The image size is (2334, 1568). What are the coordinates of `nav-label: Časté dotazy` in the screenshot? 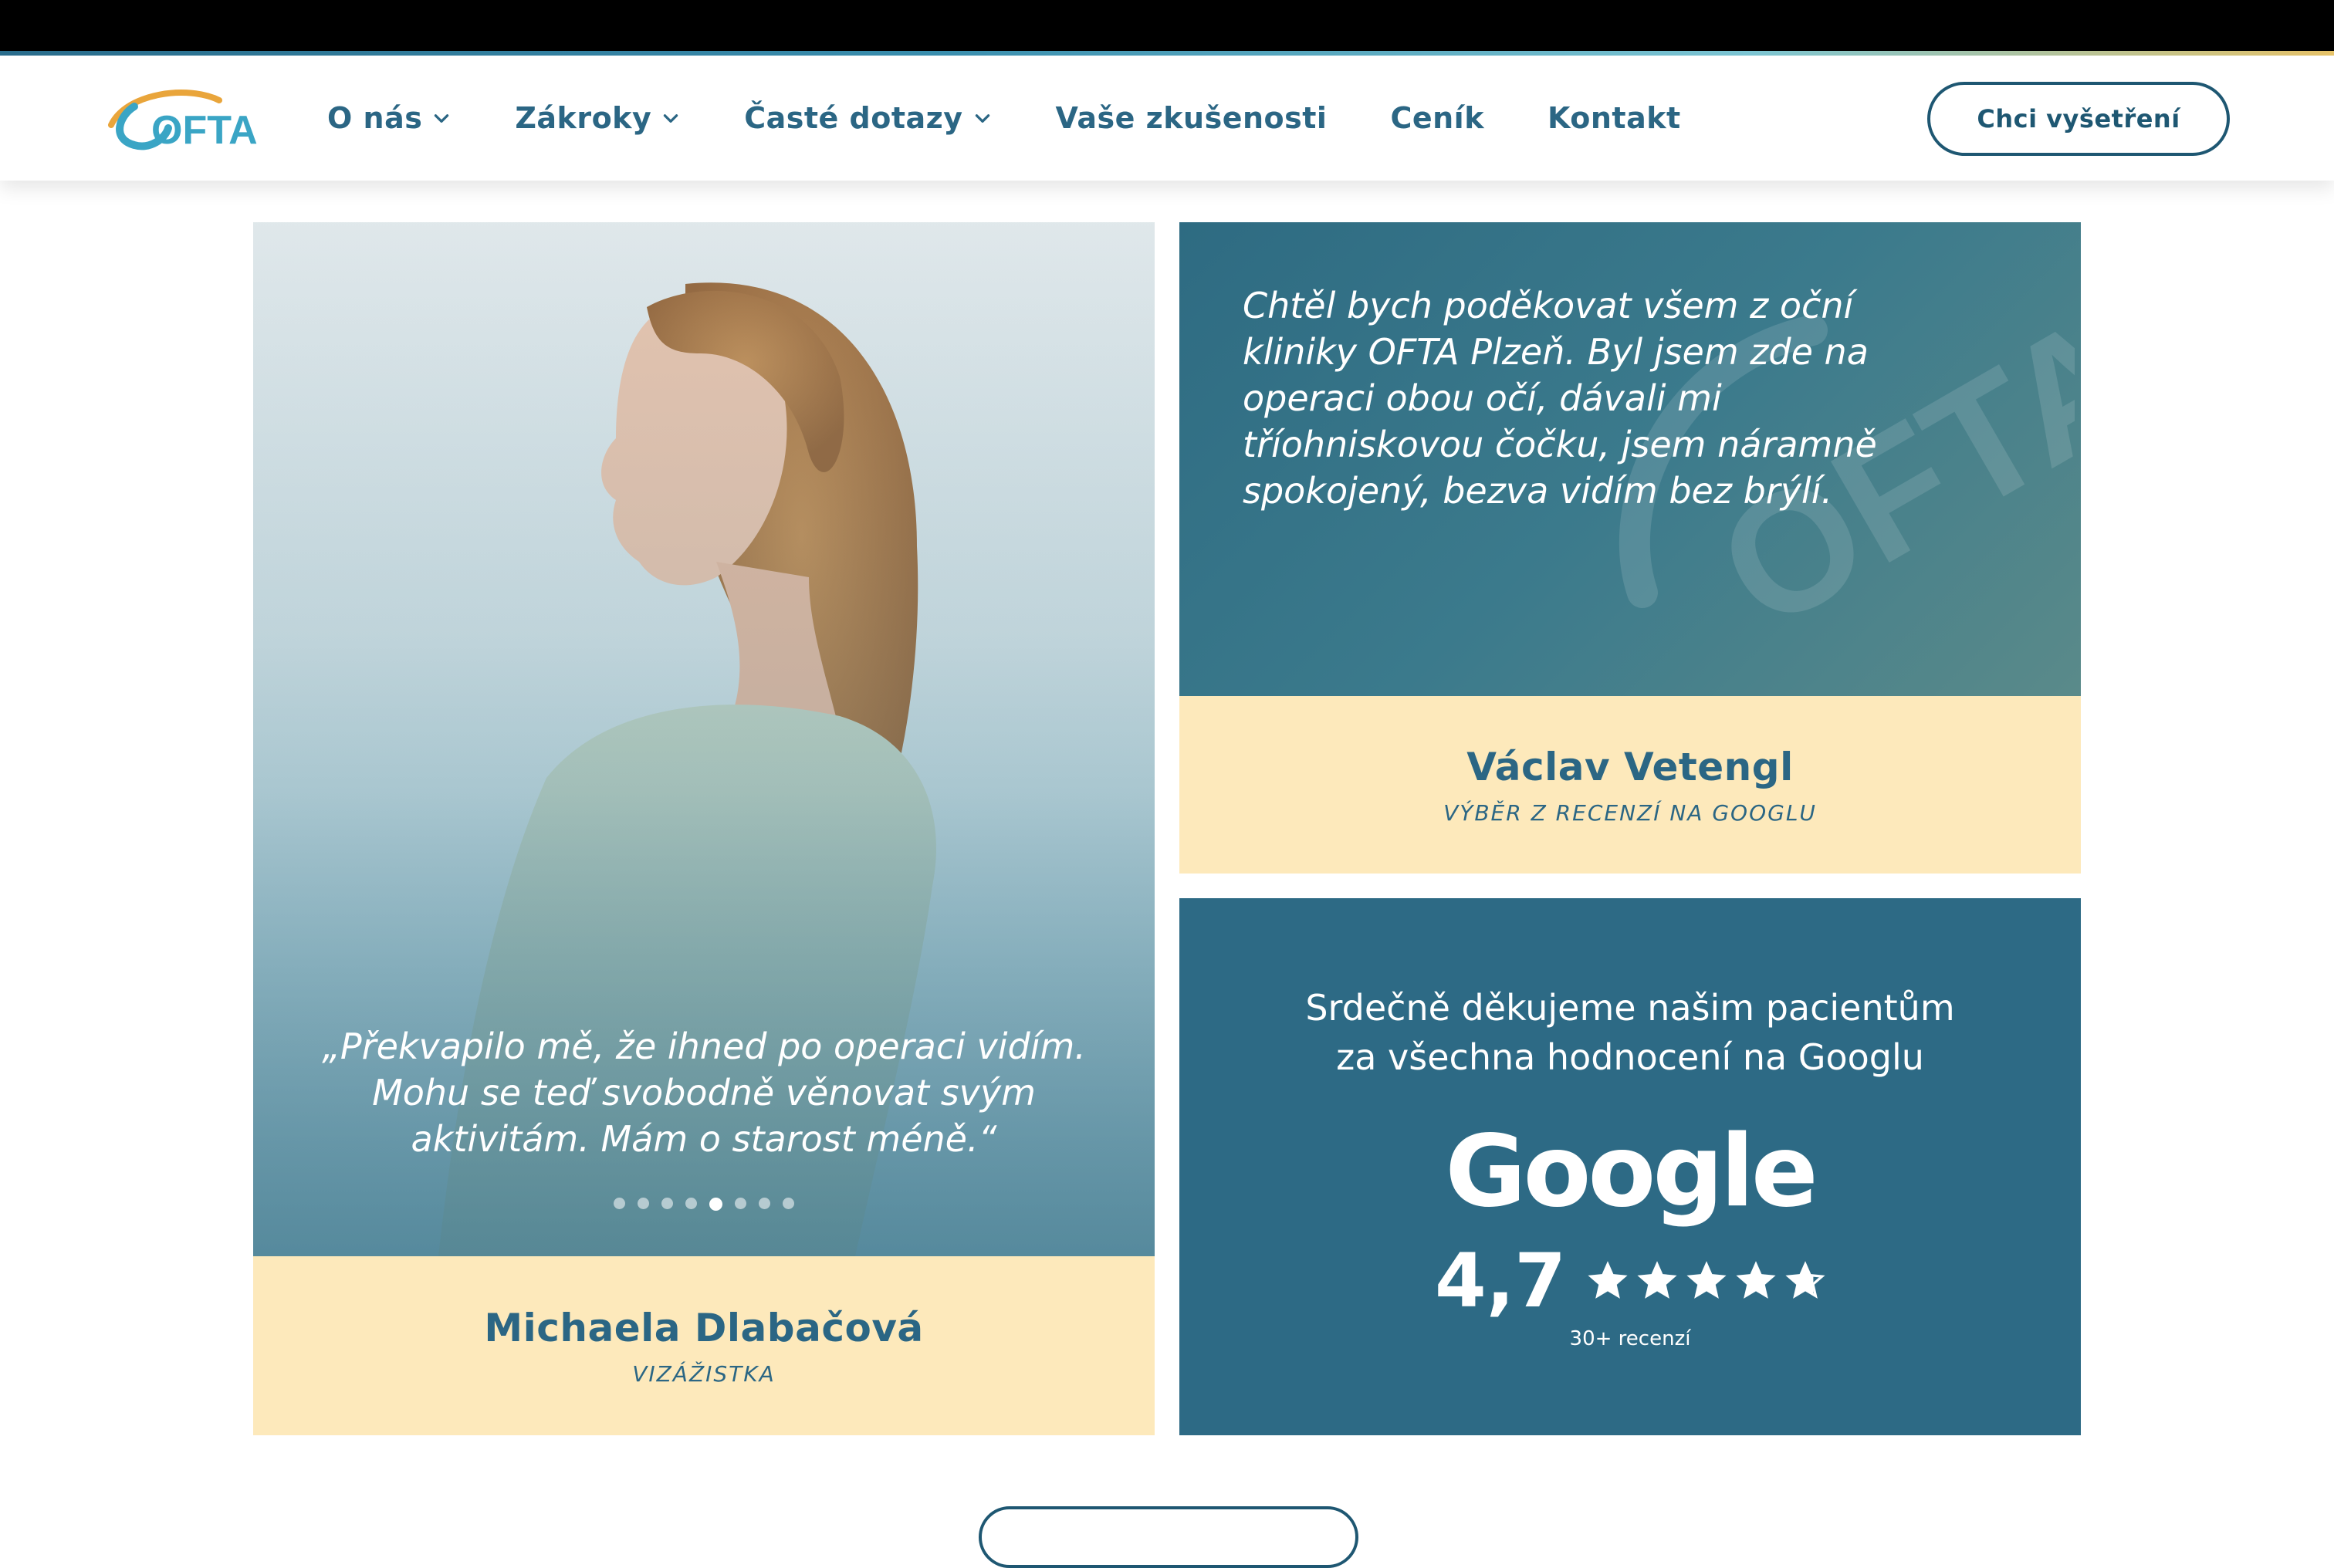 It's located at (853, 118).